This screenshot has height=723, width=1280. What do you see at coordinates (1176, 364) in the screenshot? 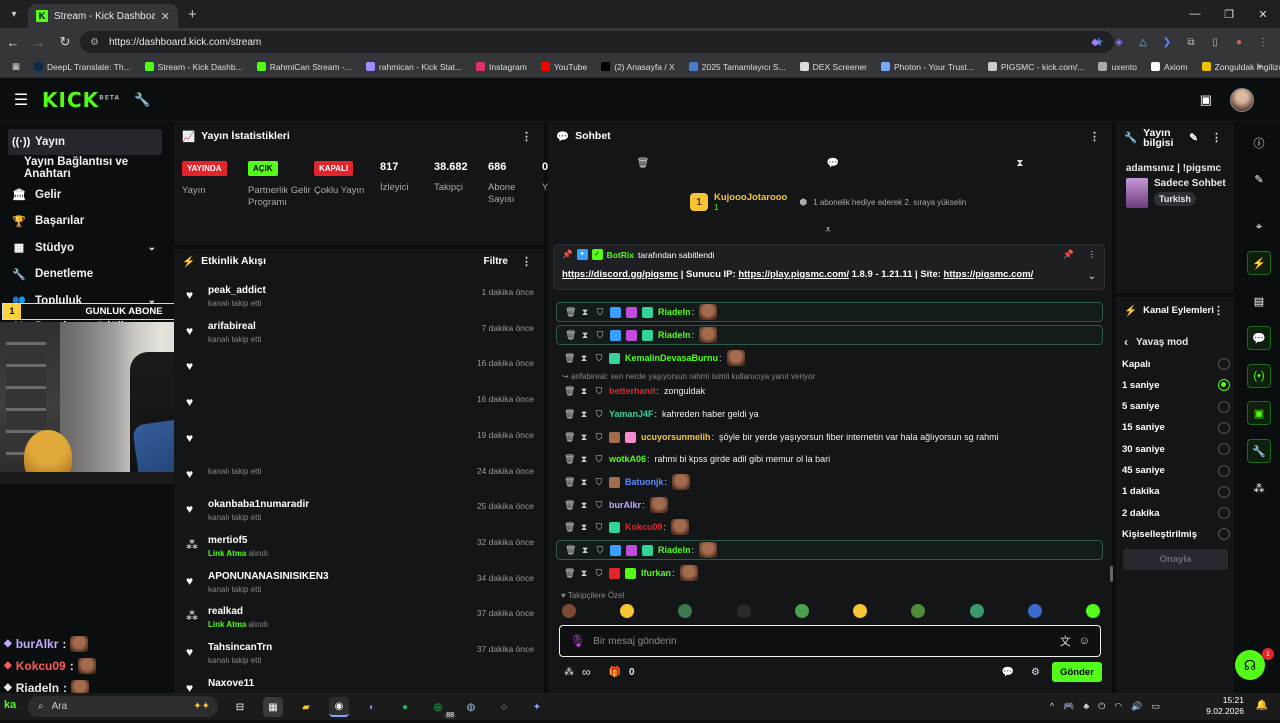
I see `slow-mode-option: Kapalı` at bounding box center [1176, 364].